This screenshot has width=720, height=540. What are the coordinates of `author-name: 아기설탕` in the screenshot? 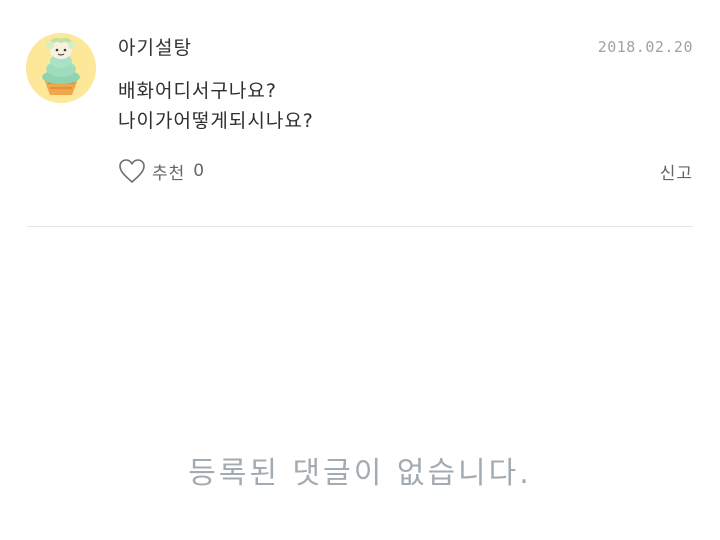 It's located at (155, 46).